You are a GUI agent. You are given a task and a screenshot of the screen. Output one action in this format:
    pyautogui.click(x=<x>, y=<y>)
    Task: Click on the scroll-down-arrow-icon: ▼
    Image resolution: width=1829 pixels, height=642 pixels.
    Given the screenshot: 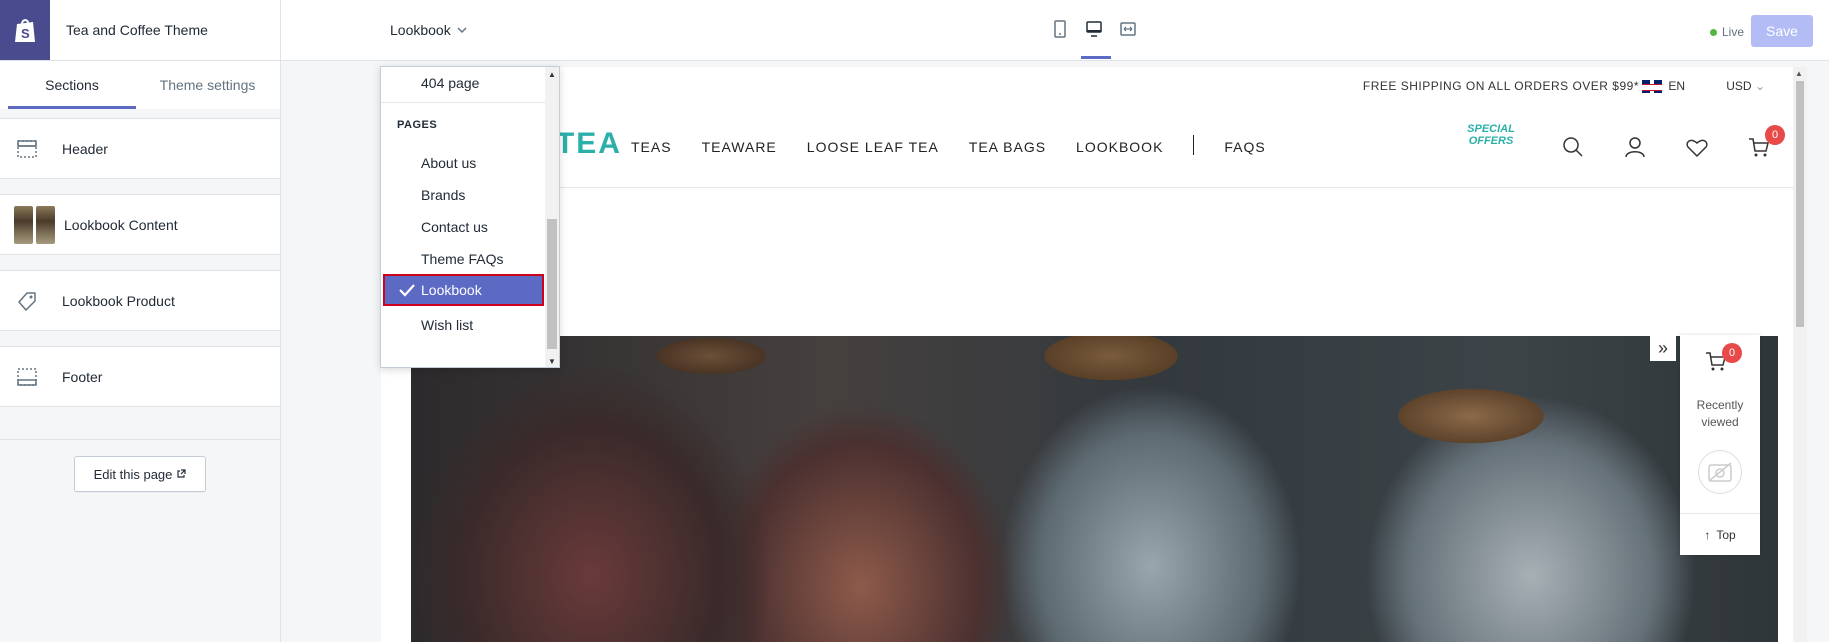 What is the action you would take?
    pyautogui.click(x=552, y=361)
    